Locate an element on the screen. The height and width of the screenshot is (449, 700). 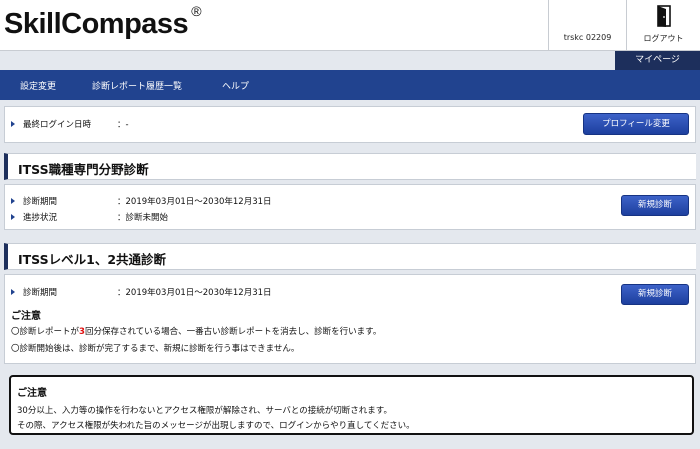
profile-change-button: プロフィール変更 is located at coordinates (636, 124).